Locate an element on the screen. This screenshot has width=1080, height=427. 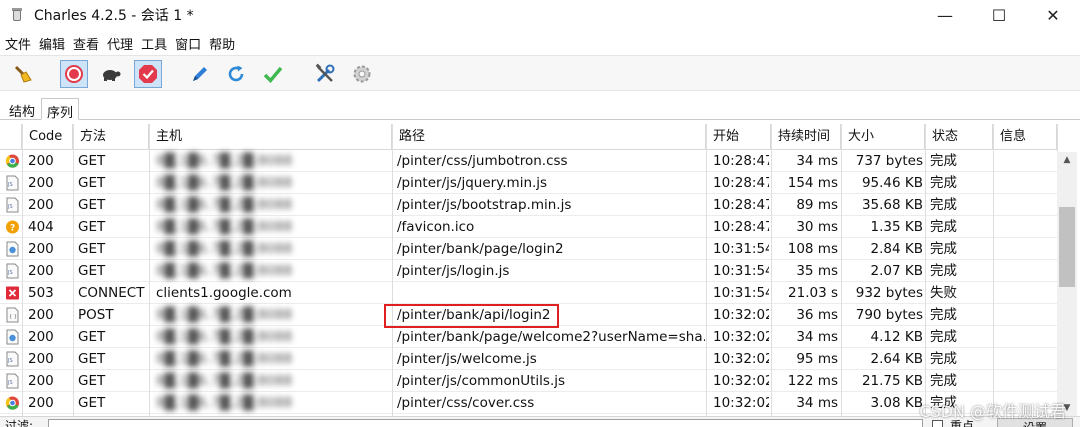
title-bar: Charles 4.2.5 - 会话 1 * — ☐ ✕ is located at coordinates (540, 15).